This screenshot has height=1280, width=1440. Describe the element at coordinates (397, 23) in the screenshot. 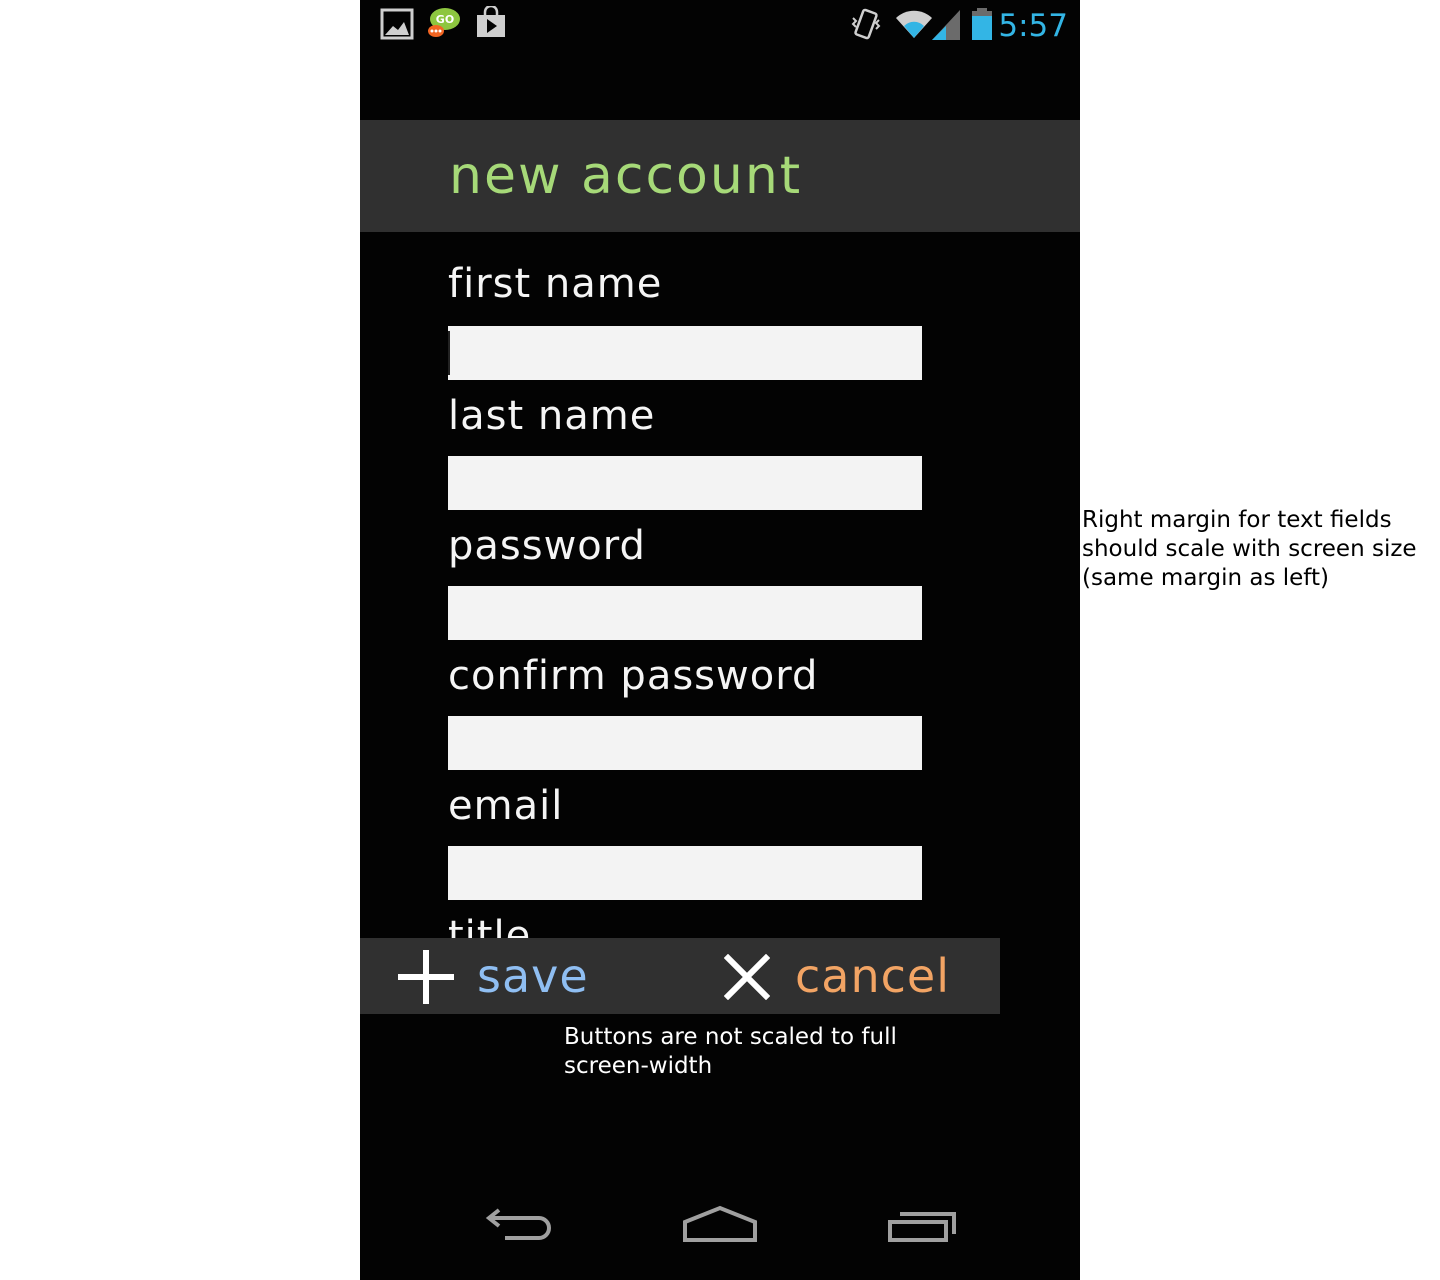

I see `gallery-icon` at that location.